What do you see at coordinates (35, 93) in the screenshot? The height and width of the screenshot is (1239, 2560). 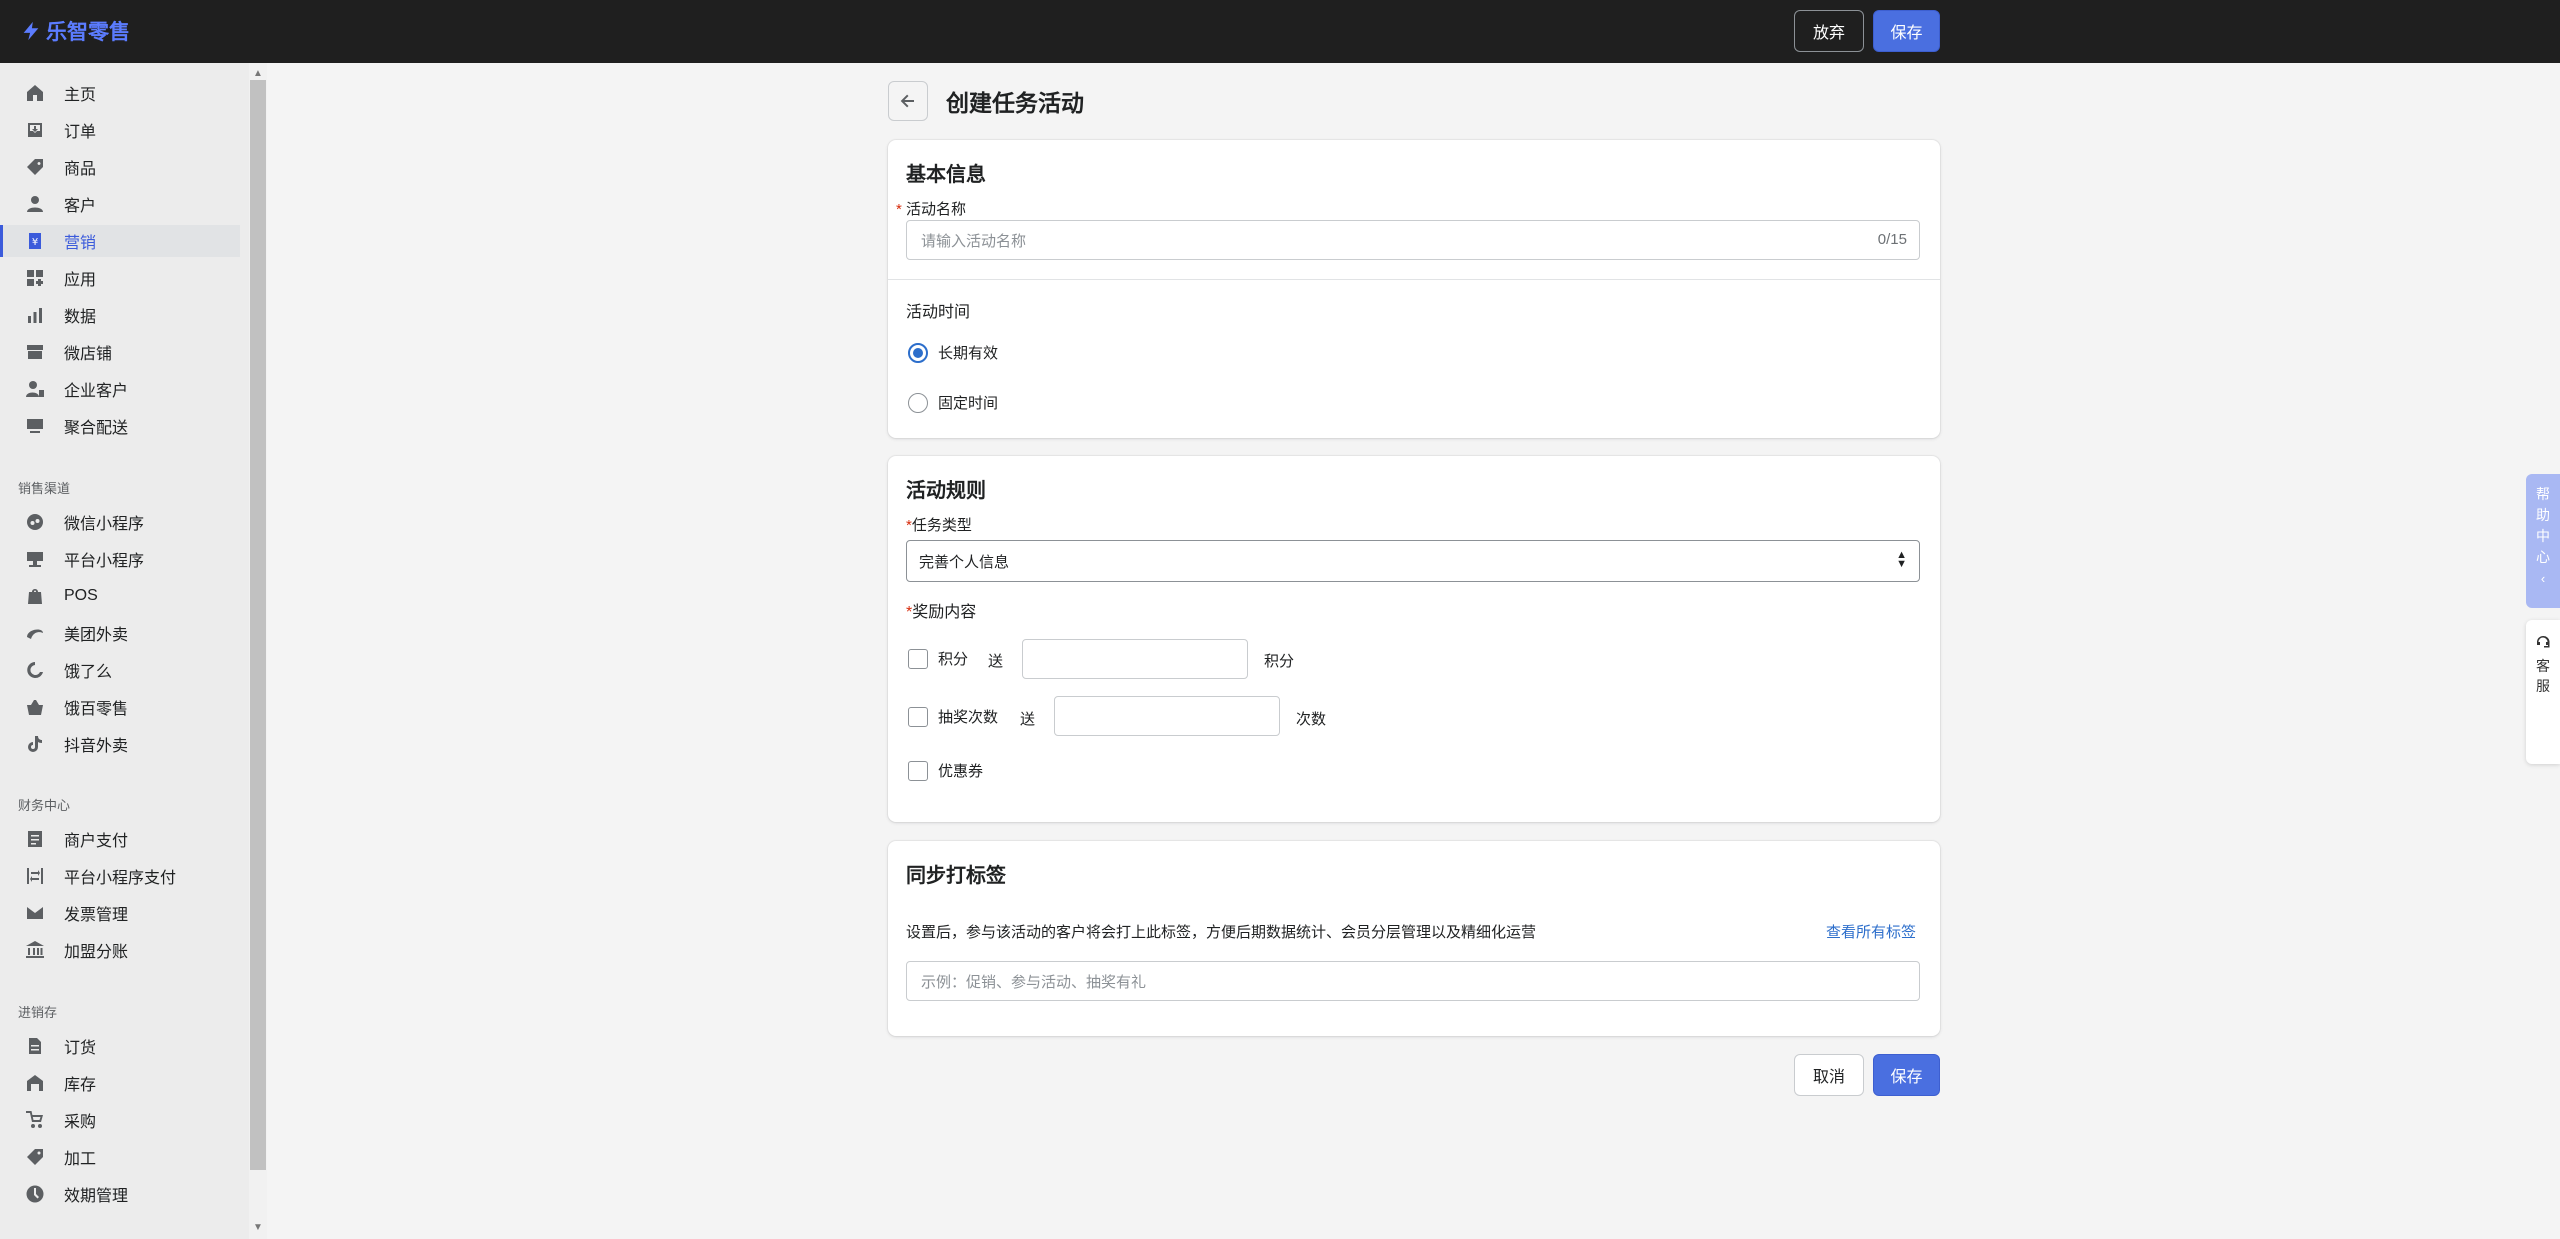 I see `home-icon` at bounding box center [35, 93].